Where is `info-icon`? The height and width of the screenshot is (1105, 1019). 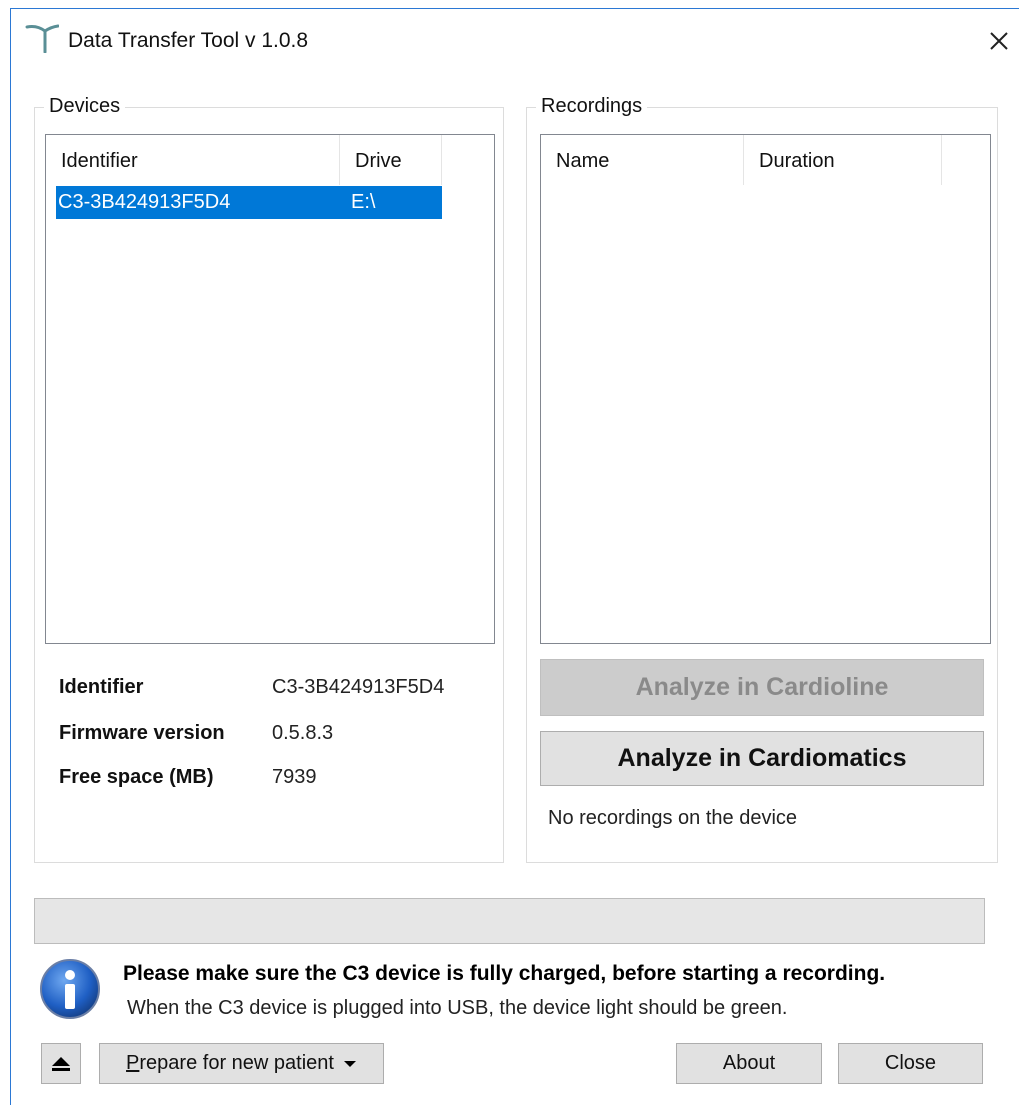
info-icon is located at coordinates (70, 989).